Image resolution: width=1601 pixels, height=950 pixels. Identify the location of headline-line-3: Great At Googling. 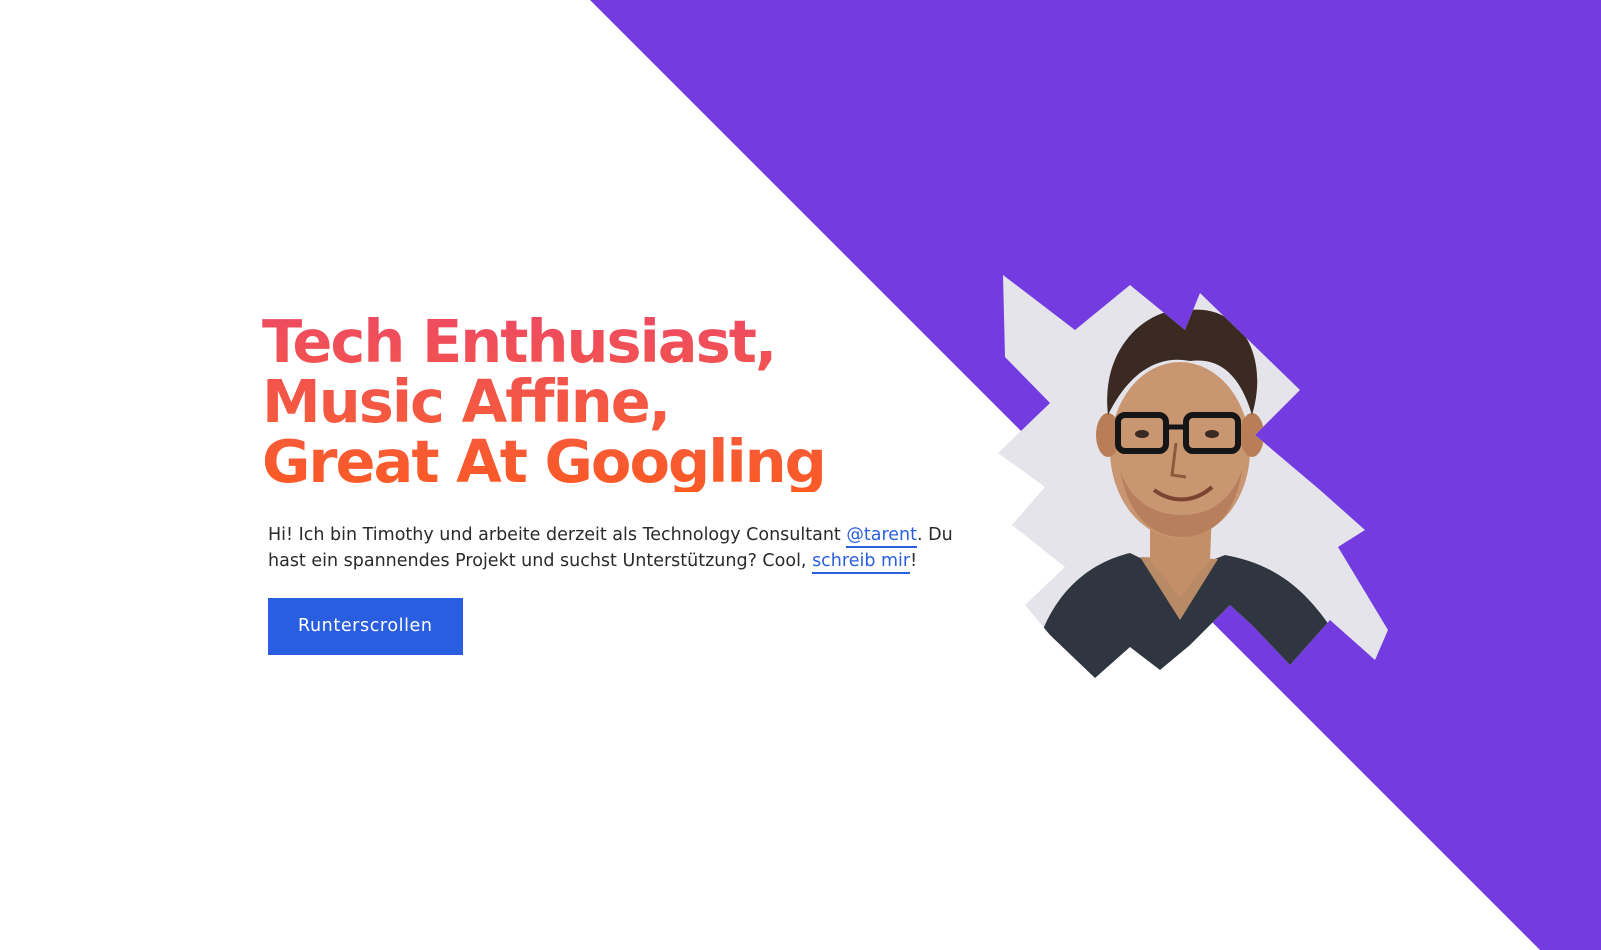
(543, 461).